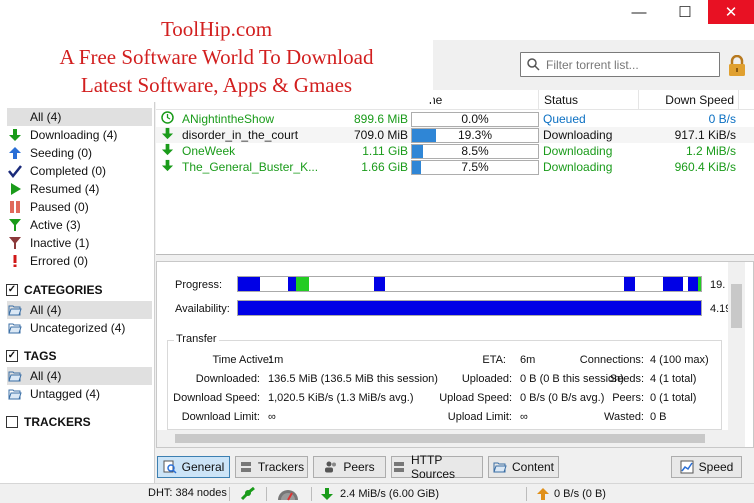 The width and height of the screenshot is (754, 503). What do you see at coordinates (331, 467) in the screenshot?
I see `users-icon` at bounding box center [331, 467].